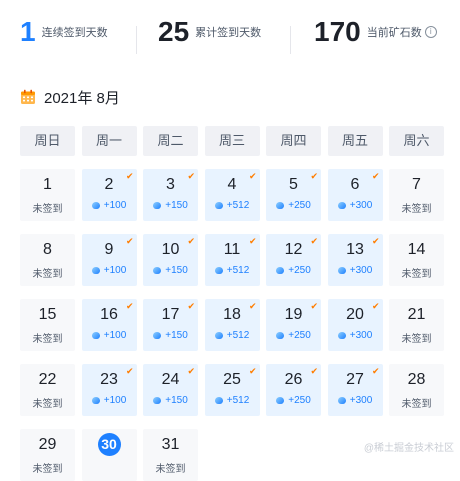 The image size is (460, 481). Describe the element at coordinates (232, 270) in the screenshot. I see `ore-reward: +512` at that location.